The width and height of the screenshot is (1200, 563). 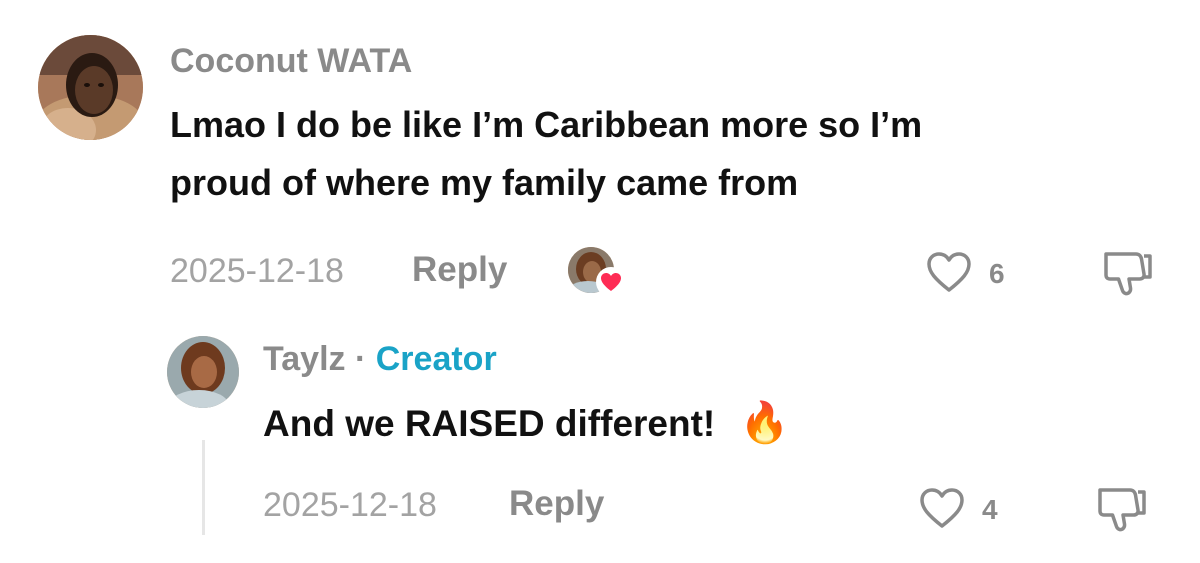 What do you see at coordinates (489, 423) in the screenshot?
I see `reply-text-content: And we RAISED different!` at bounding box center [489, 423].